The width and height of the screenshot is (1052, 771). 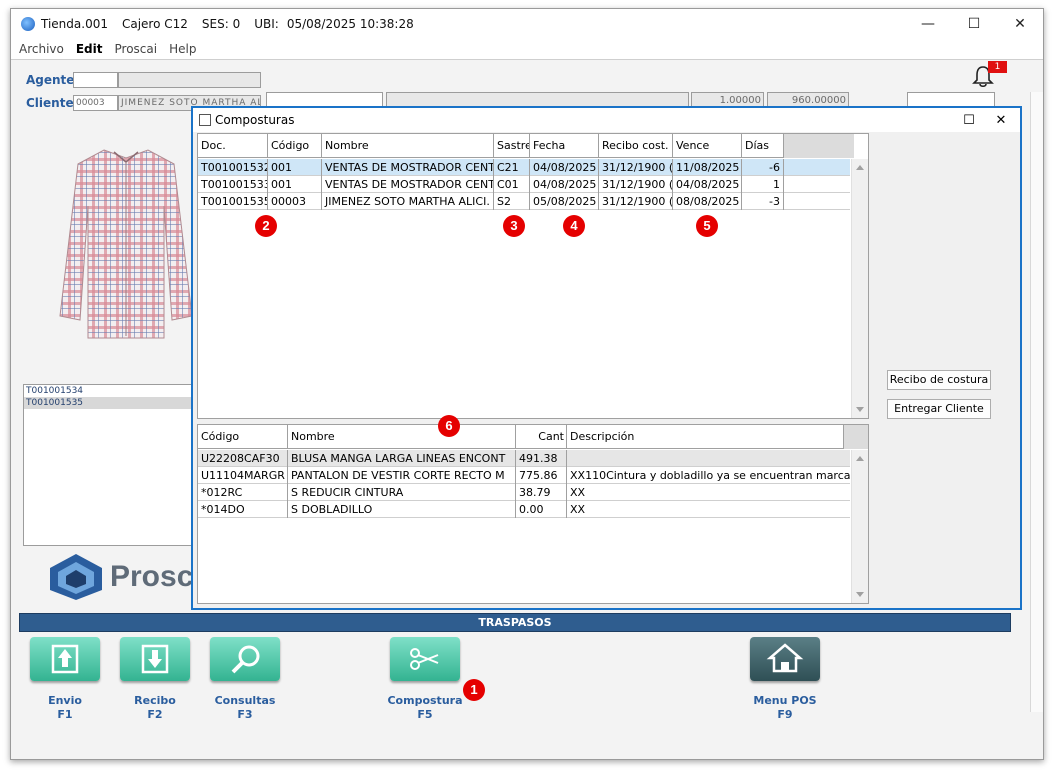 What do you see at coordinates (939, 409) in the screenshot?
I see `entregar-cliente-button: Entregar Cliente` at bounding box center [939, 409].